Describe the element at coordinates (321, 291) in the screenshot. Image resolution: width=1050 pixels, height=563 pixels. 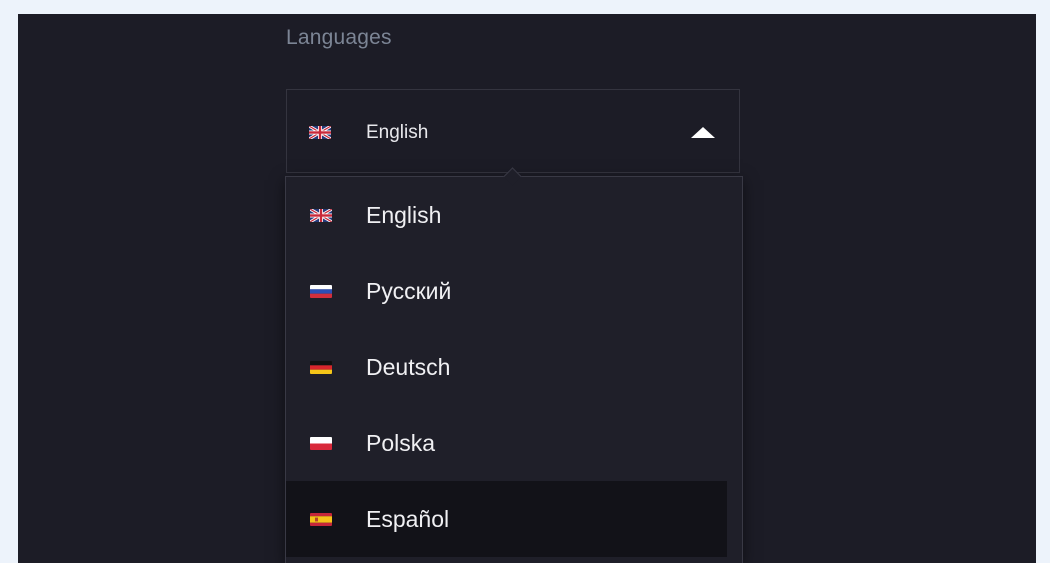
I see `russia-flag-icon` at that location.